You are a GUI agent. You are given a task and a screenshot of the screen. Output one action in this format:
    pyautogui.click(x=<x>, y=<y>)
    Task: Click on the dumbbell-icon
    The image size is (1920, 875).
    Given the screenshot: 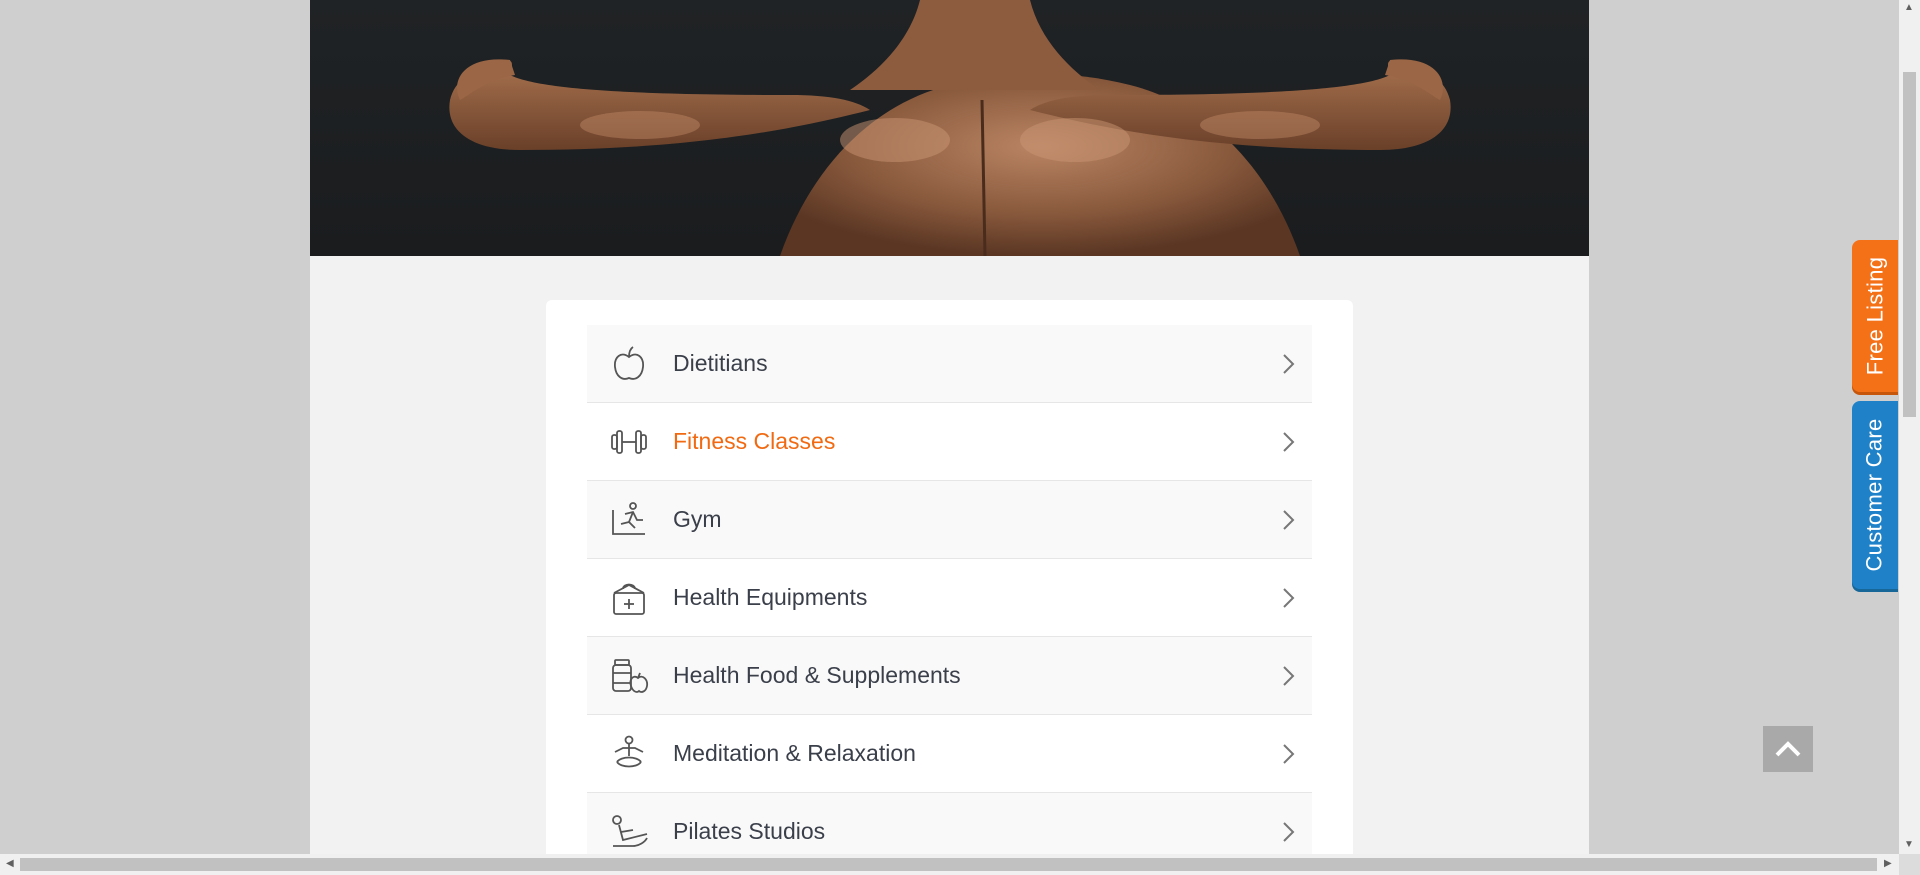 What is the action you would take?
    pyautogui.click(x=629, y=442)
    